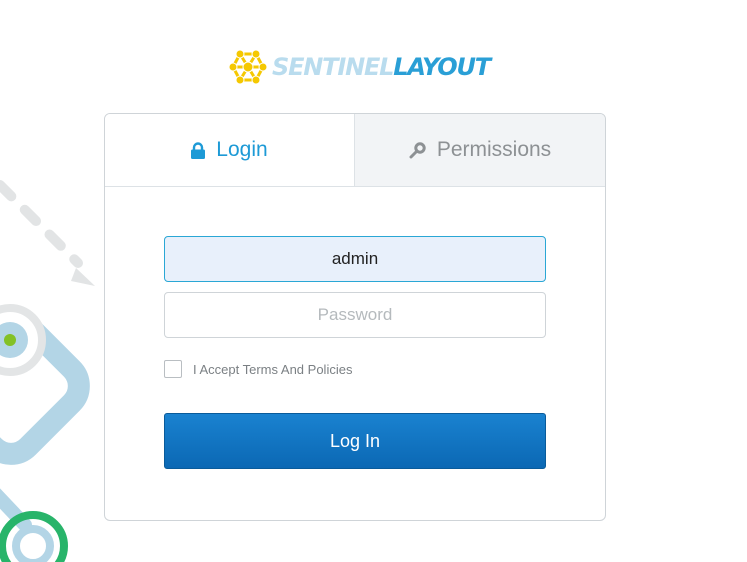 The image size is (747, 562). What do you see at coordinates (173, 369) in the screenshot?
I see `terms-checkbox` at bounding box center [173, 369].